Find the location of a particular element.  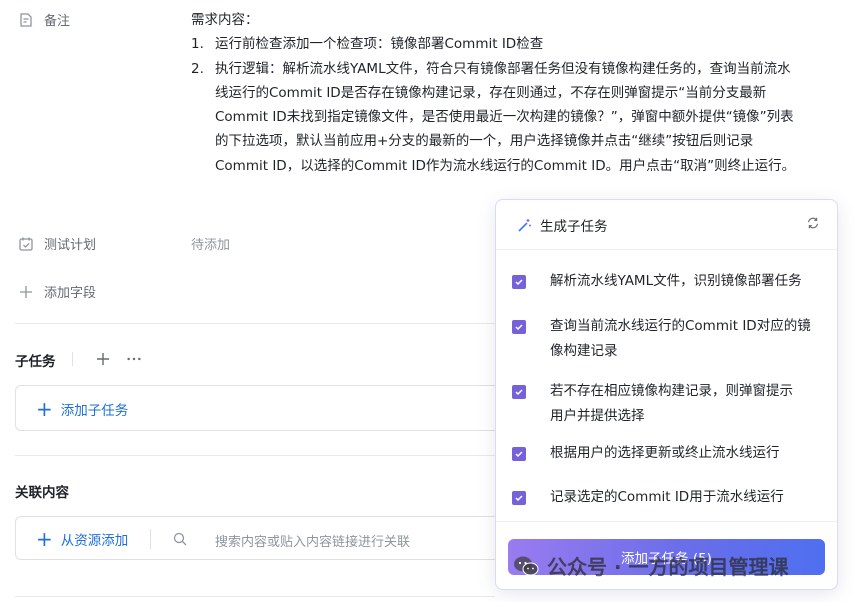

test-plan-label: 测试计划 is located at coordinates (70, 245).